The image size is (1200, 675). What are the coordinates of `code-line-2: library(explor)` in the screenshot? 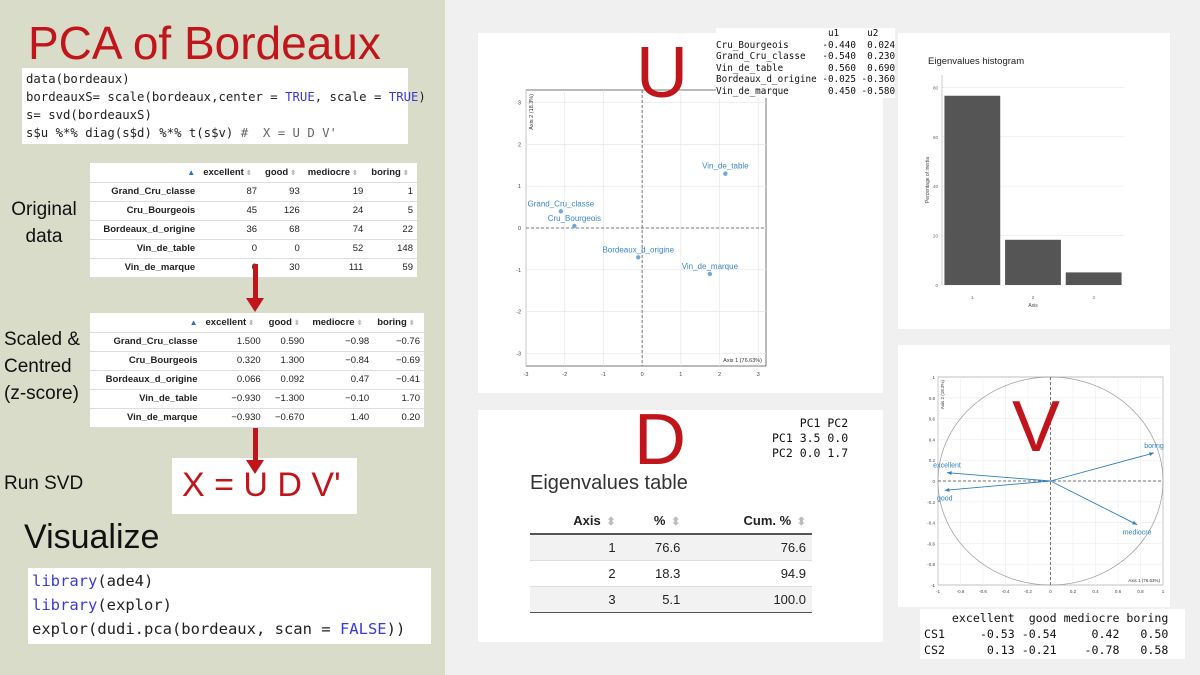 It's located at (102, 605).